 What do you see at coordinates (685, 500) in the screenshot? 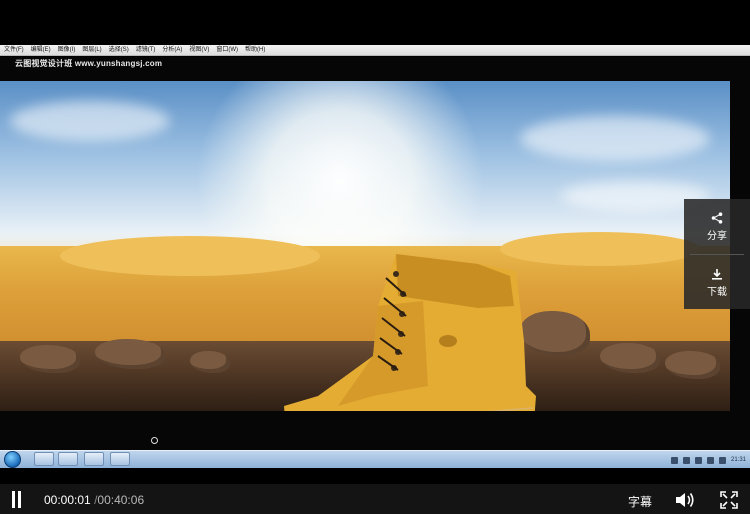
I see `volume-icon` at bounding box center [685, 500].